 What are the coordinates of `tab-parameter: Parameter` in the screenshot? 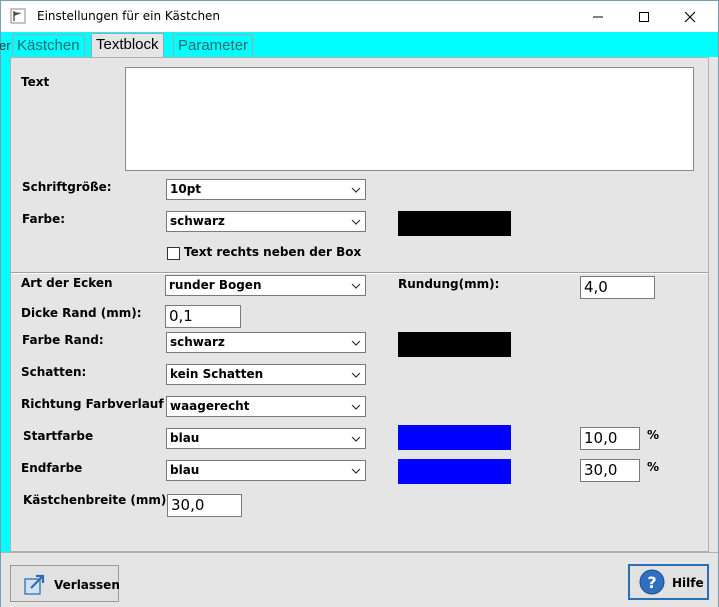 It's located at (213, 45).